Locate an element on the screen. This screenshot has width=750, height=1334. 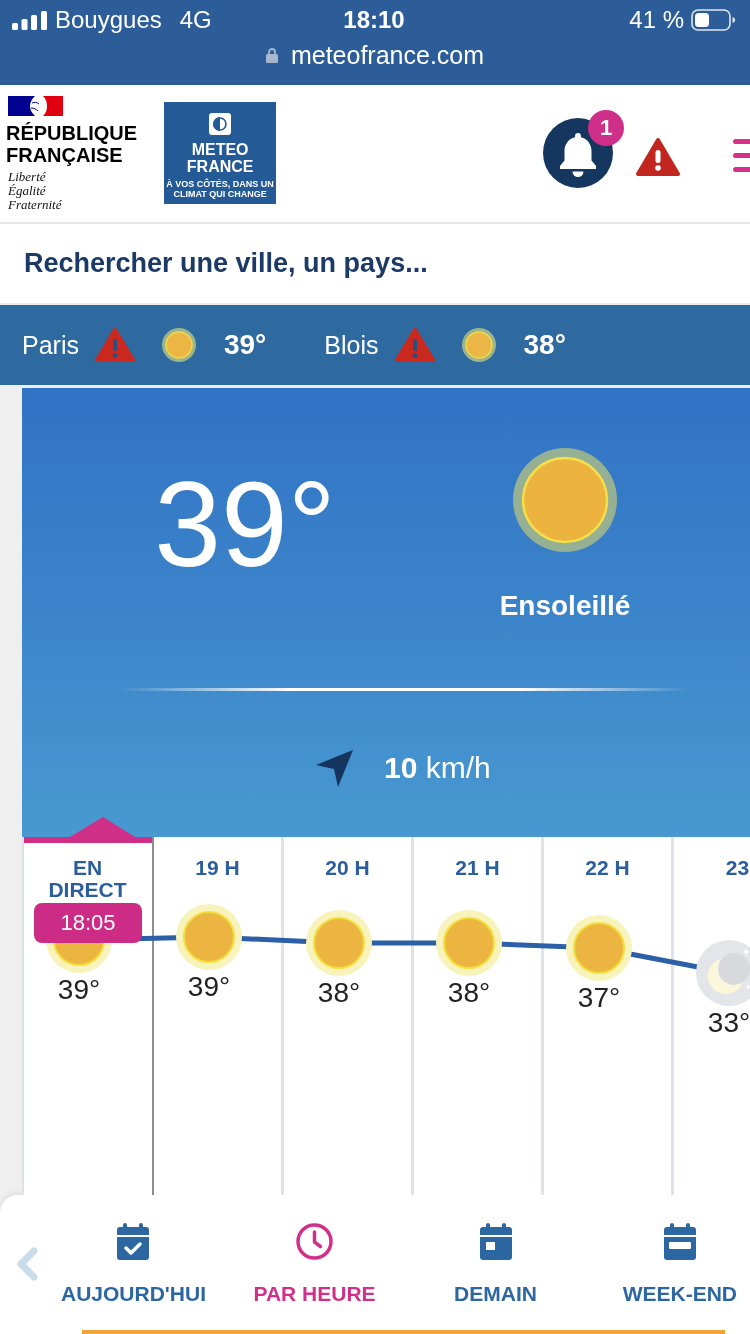
hour-label: 22 H is located at coordinates (607, 868).